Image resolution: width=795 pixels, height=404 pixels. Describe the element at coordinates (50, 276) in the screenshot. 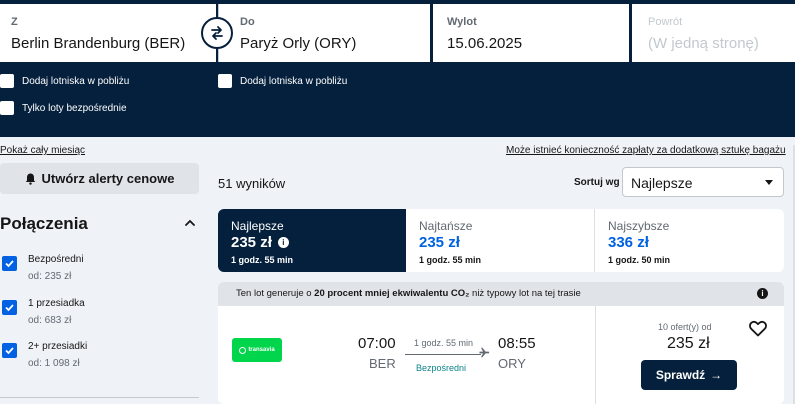

I see `stops-filter-price: od: 235 zł` at that location.